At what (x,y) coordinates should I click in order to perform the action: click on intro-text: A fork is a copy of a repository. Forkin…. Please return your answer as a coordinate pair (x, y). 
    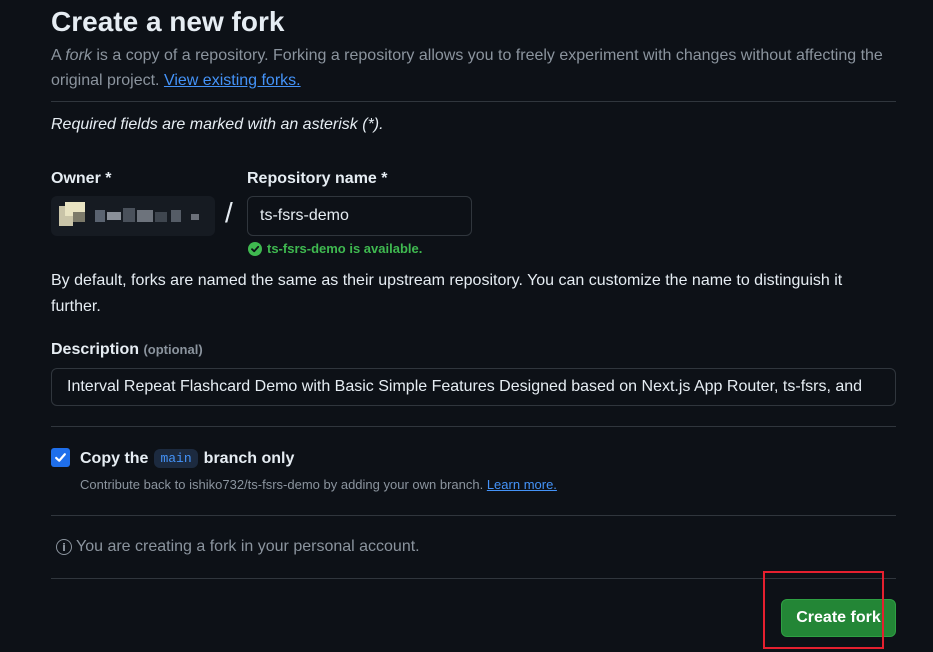
    Looking at the image, I should click on (473, 68).